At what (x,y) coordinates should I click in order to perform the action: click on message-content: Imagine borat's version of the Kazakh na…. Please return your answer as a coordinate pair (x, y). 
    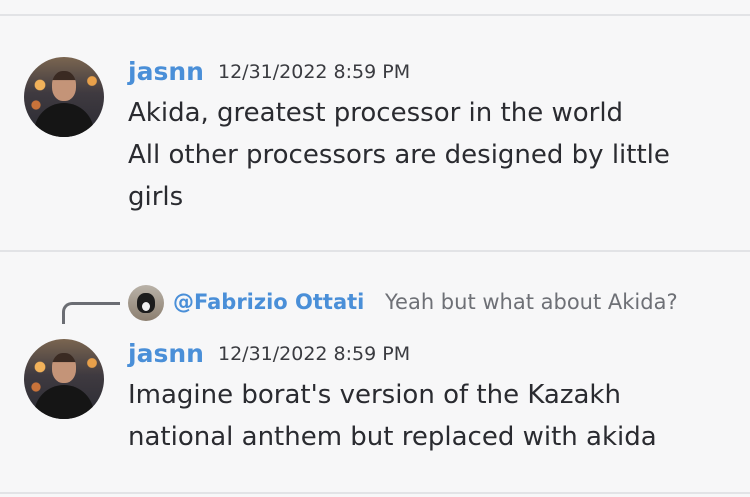
    Looking at the image, I should click on (392, 416).